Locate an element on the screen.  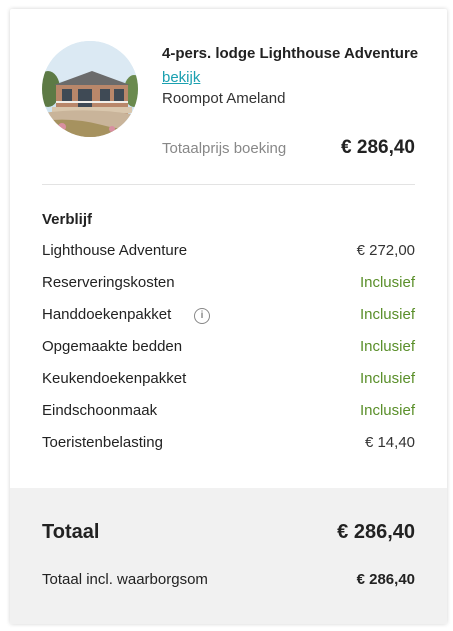
cost-row-label: Handdoekenpakket is located at coordinates (107, 314).